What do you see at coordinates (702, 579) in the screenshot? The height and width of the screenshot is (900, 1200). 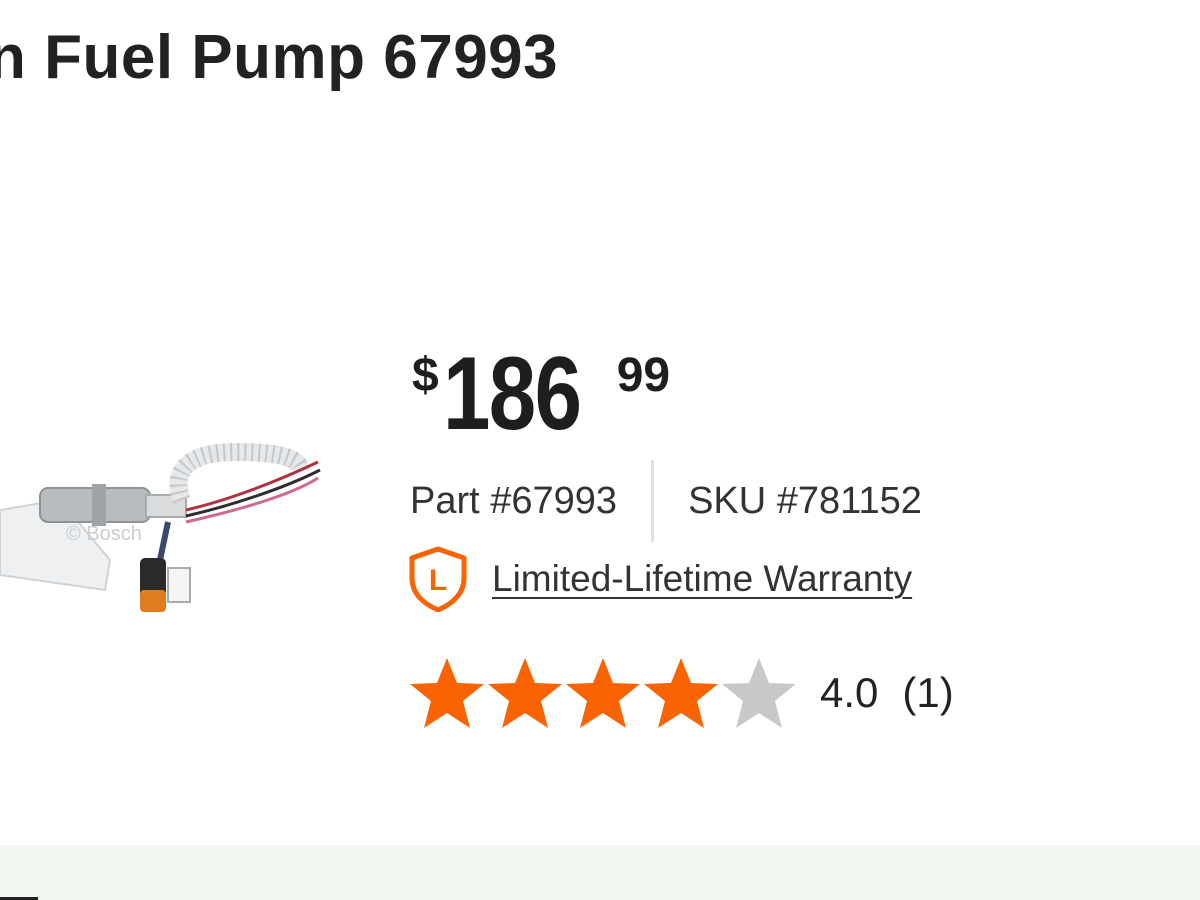 I see `warranty-link: Limited-Lifetime Warranty` at bounding box center [702, 579].